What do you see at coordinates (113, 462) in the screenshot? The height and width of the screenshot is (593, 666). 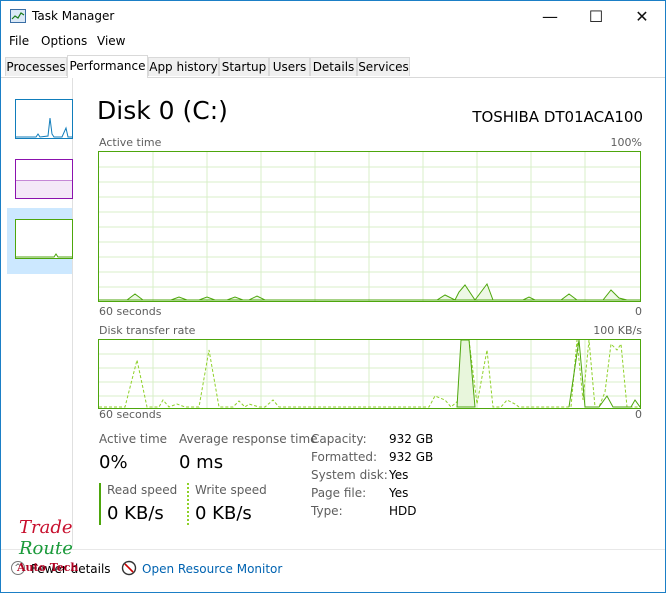 I see `active-time-stat-value: 0%` at bounding box center [113, 462].